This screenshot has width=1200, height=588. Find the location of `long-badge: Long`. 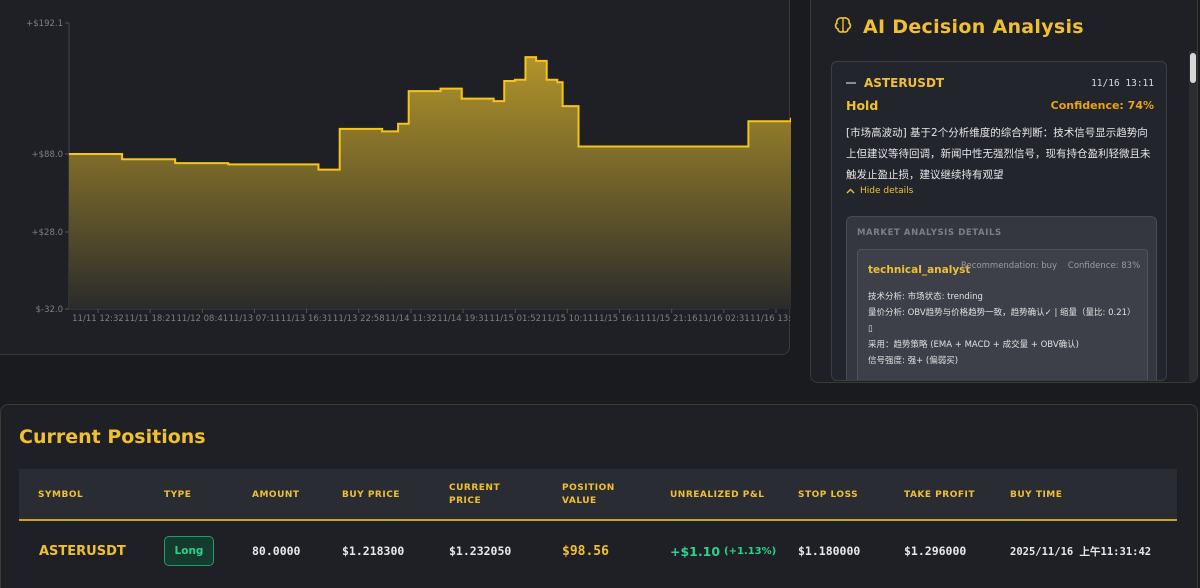

long-badge: Long is located at coordinates (189, 551).